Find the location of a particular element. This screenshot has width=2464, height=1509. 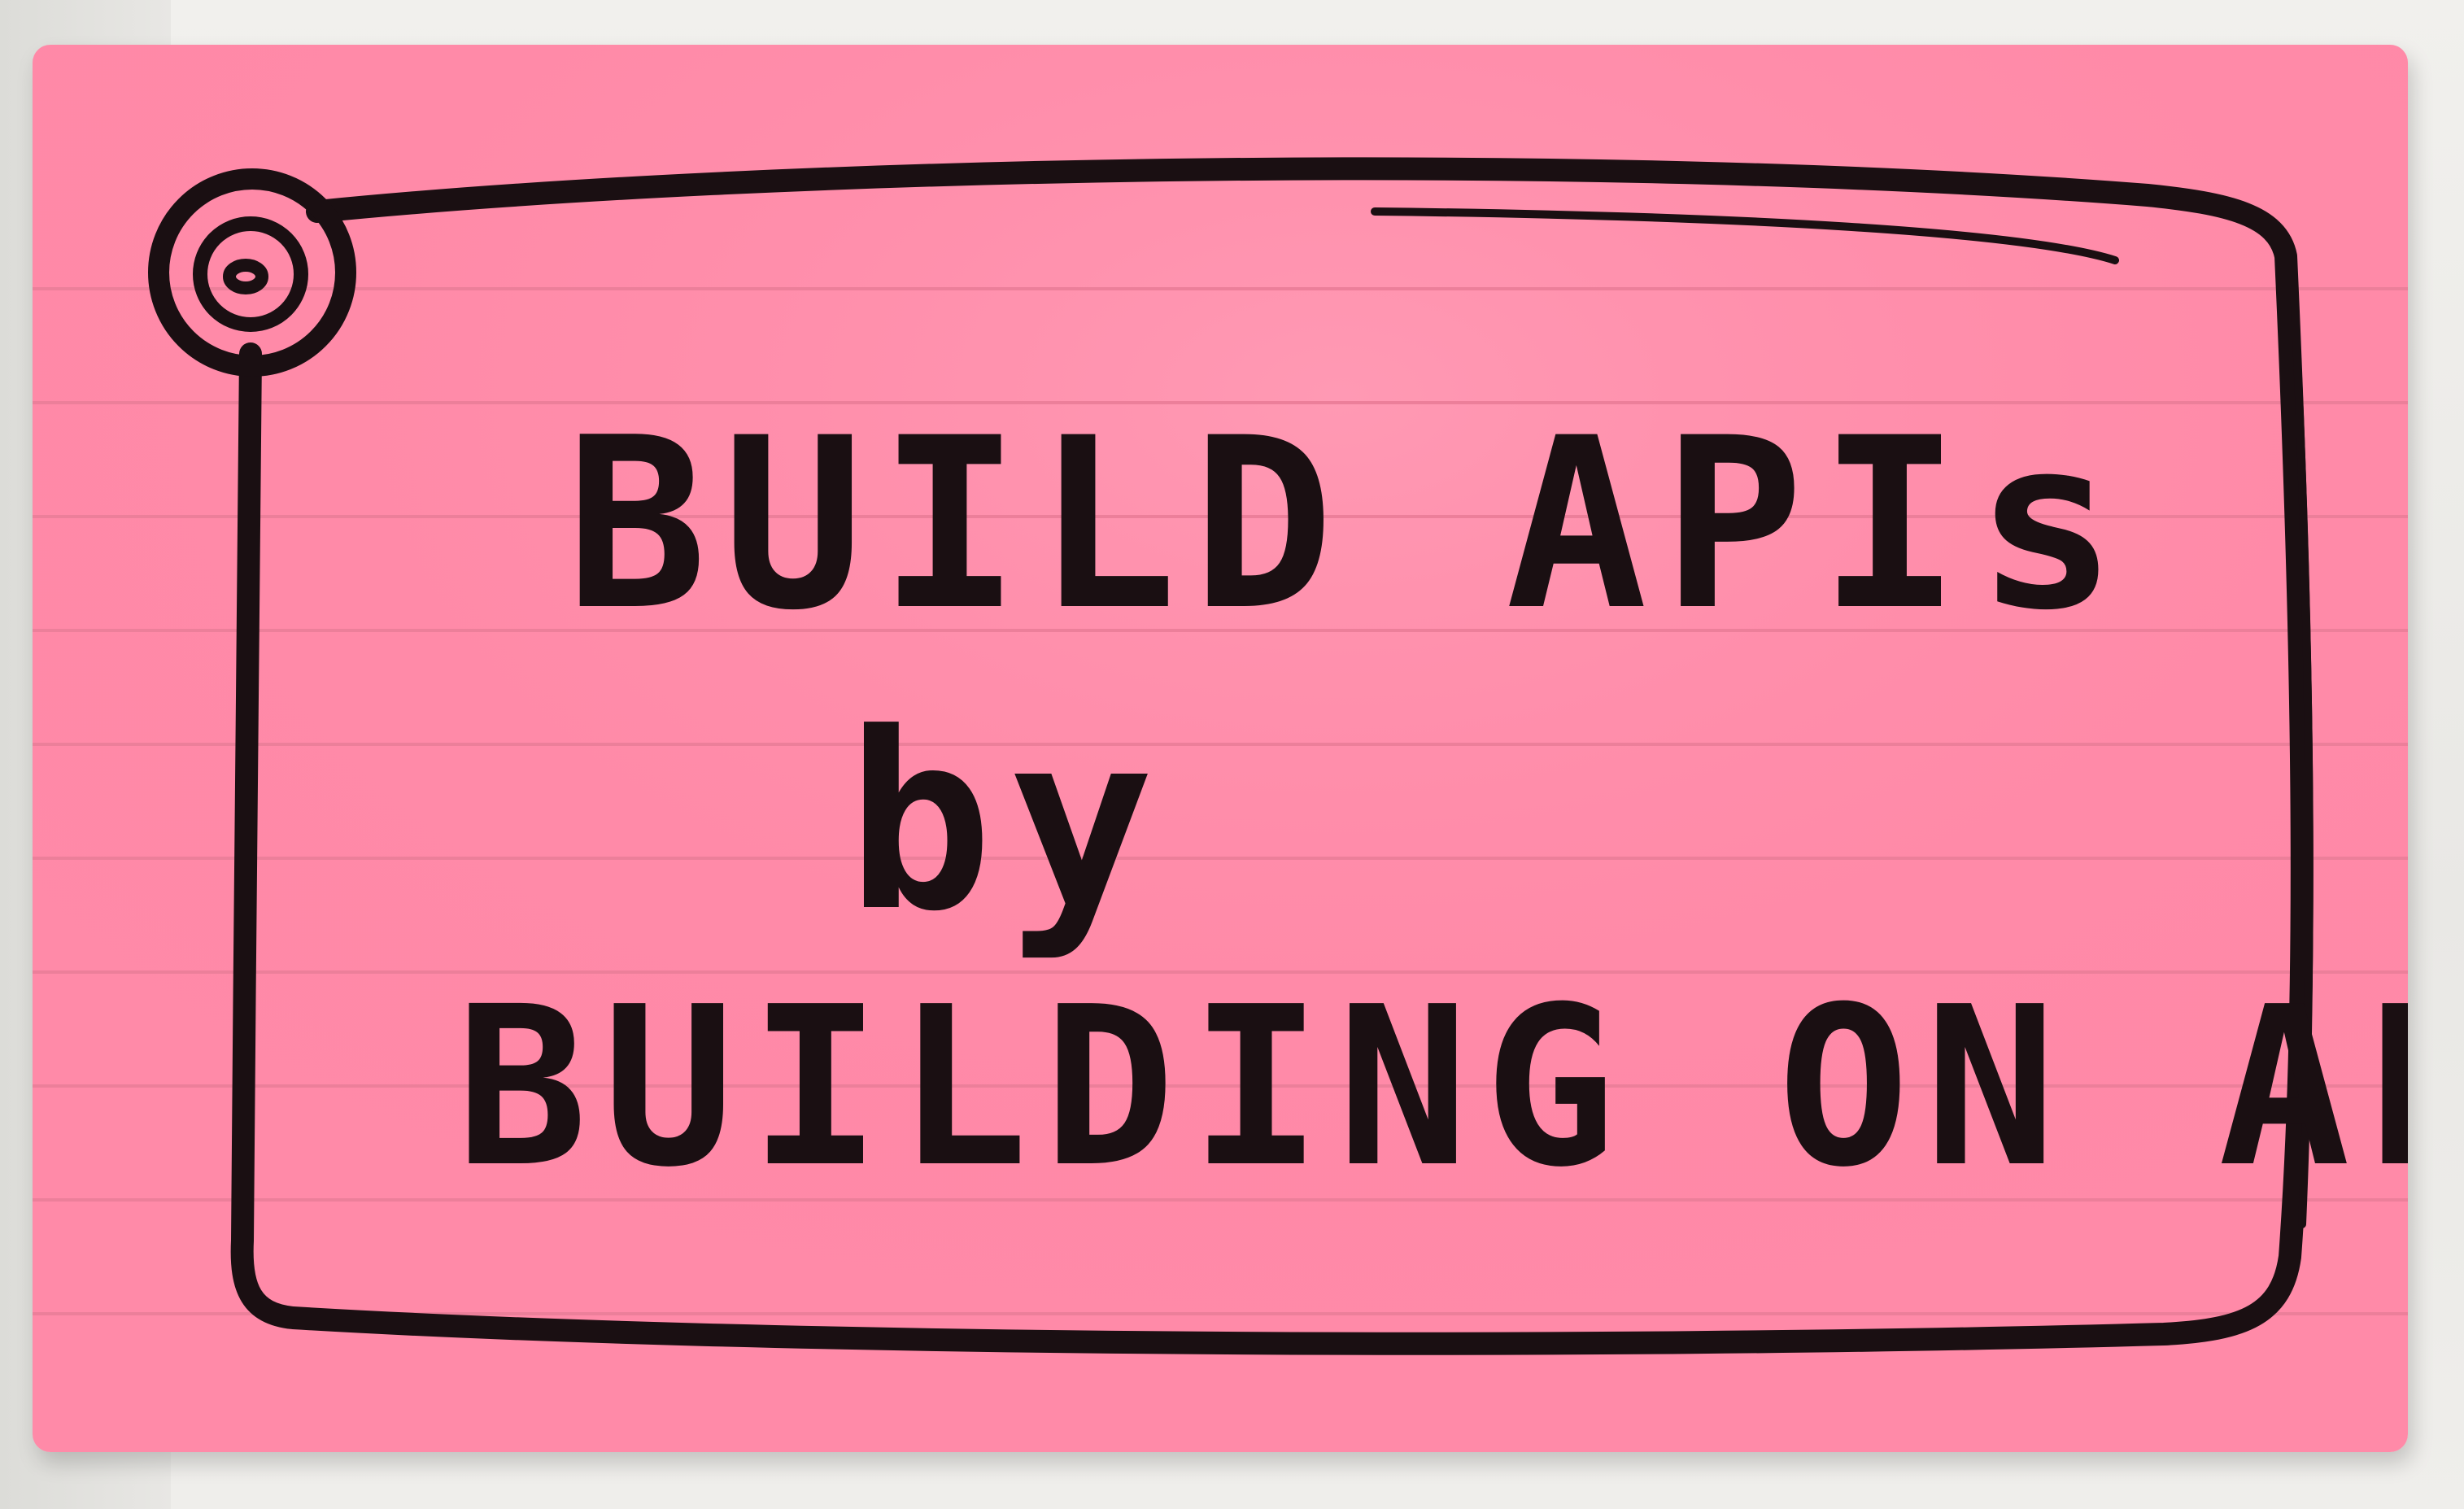

card-text-line-3: BUILDING ON APIs is located at coordinates (1432, 1087).